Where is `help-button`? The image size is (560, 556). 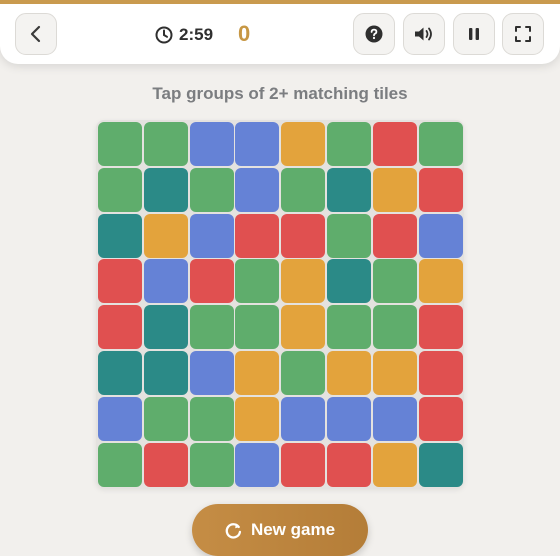 help-button is located at coordinates (374, 34).